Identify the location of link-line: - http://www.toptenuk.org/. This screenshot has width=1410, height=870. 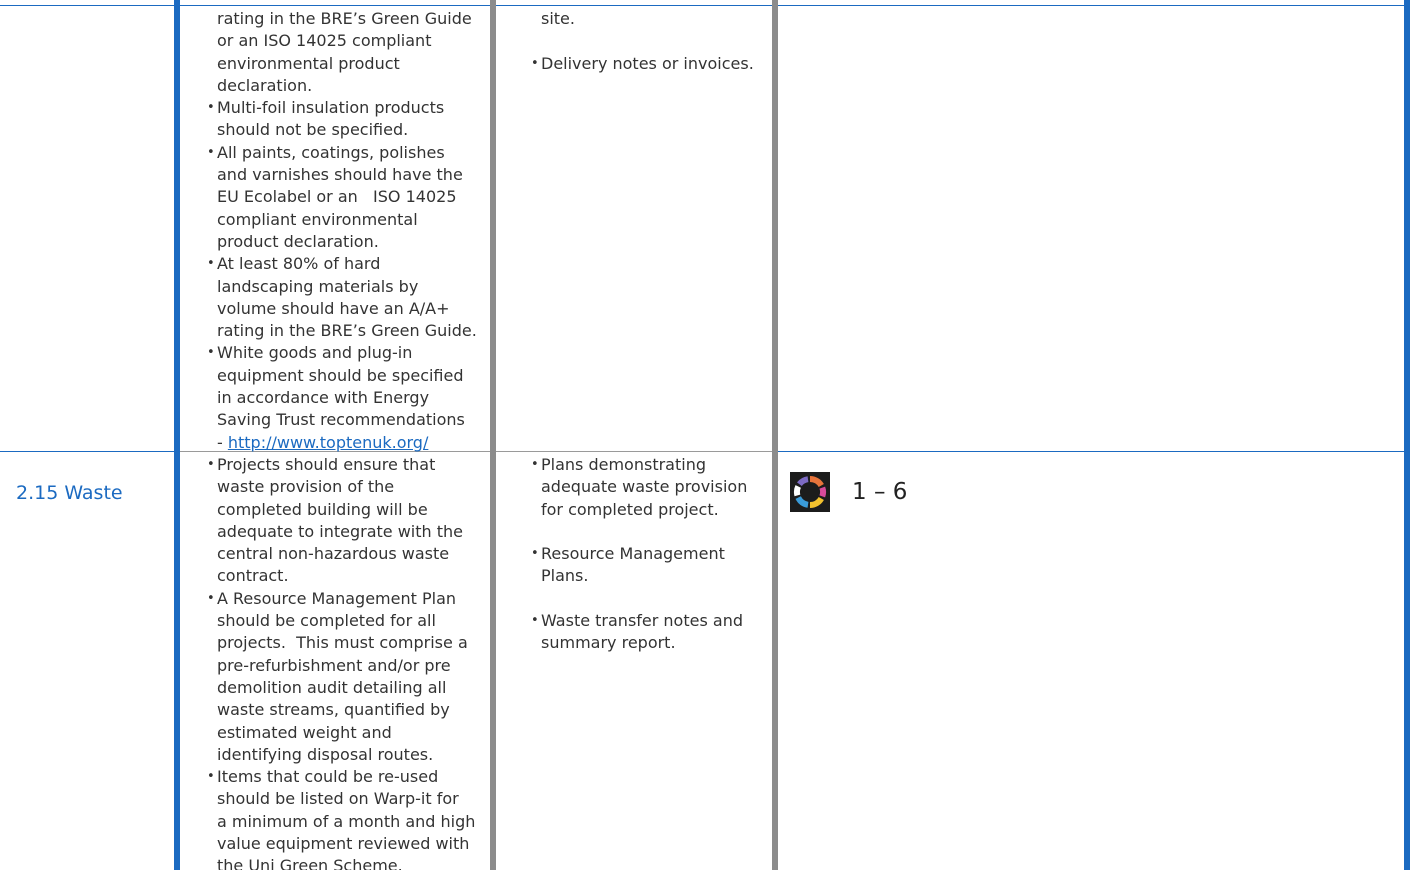
(349, 443).